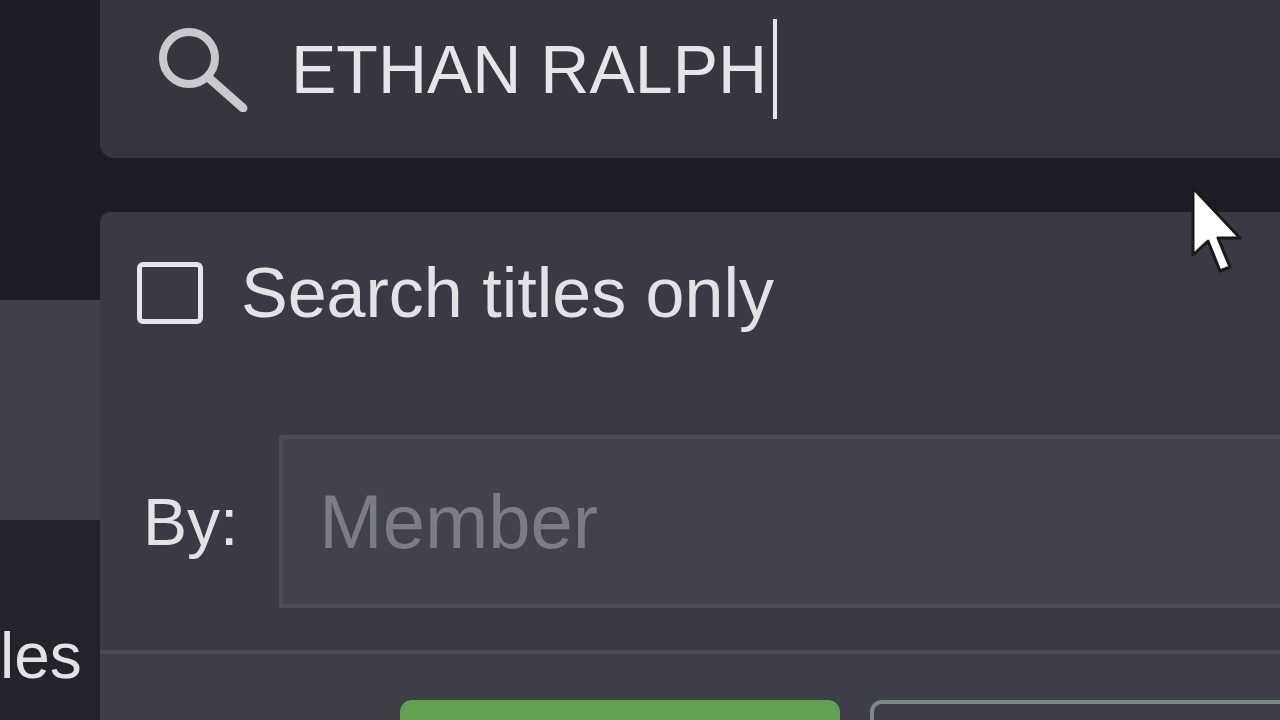 The height and width of the screenshot is (720, 1280). I want to click on search-query: ETHAN RALPH, so click(529, 69).